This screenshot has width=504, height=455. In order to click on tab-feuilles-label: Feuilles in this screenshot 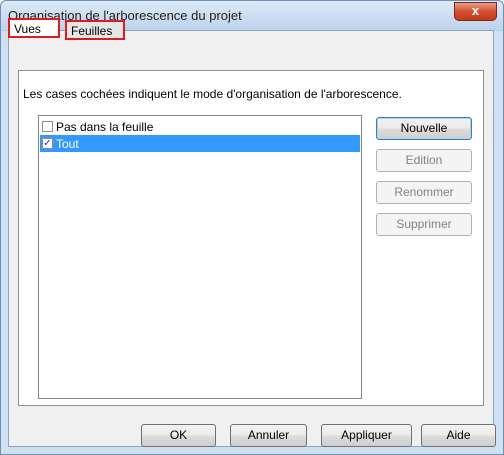, I will do `click(92, 31)`.